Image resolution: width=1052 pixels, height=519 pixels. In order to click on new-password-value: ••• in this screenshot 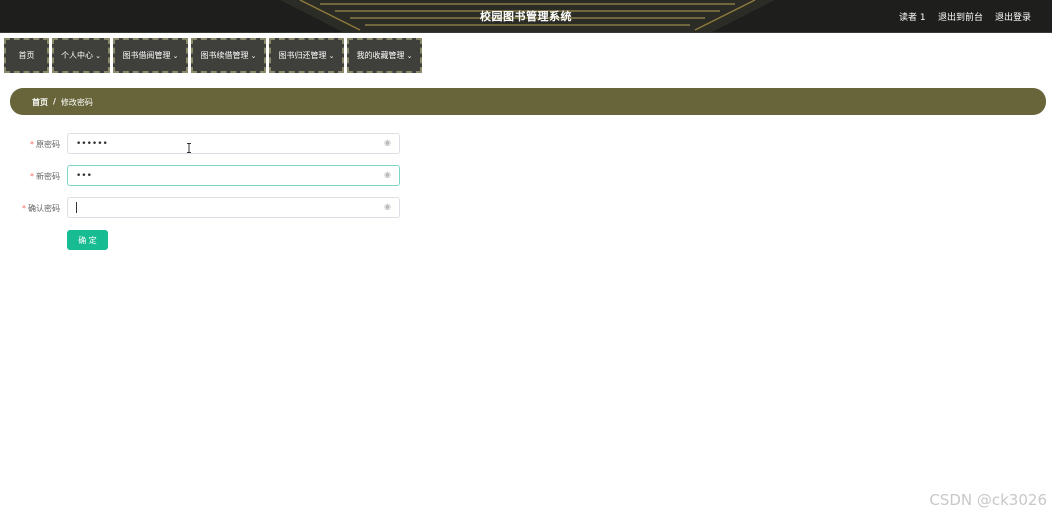, I will do `click(84, 175)`.